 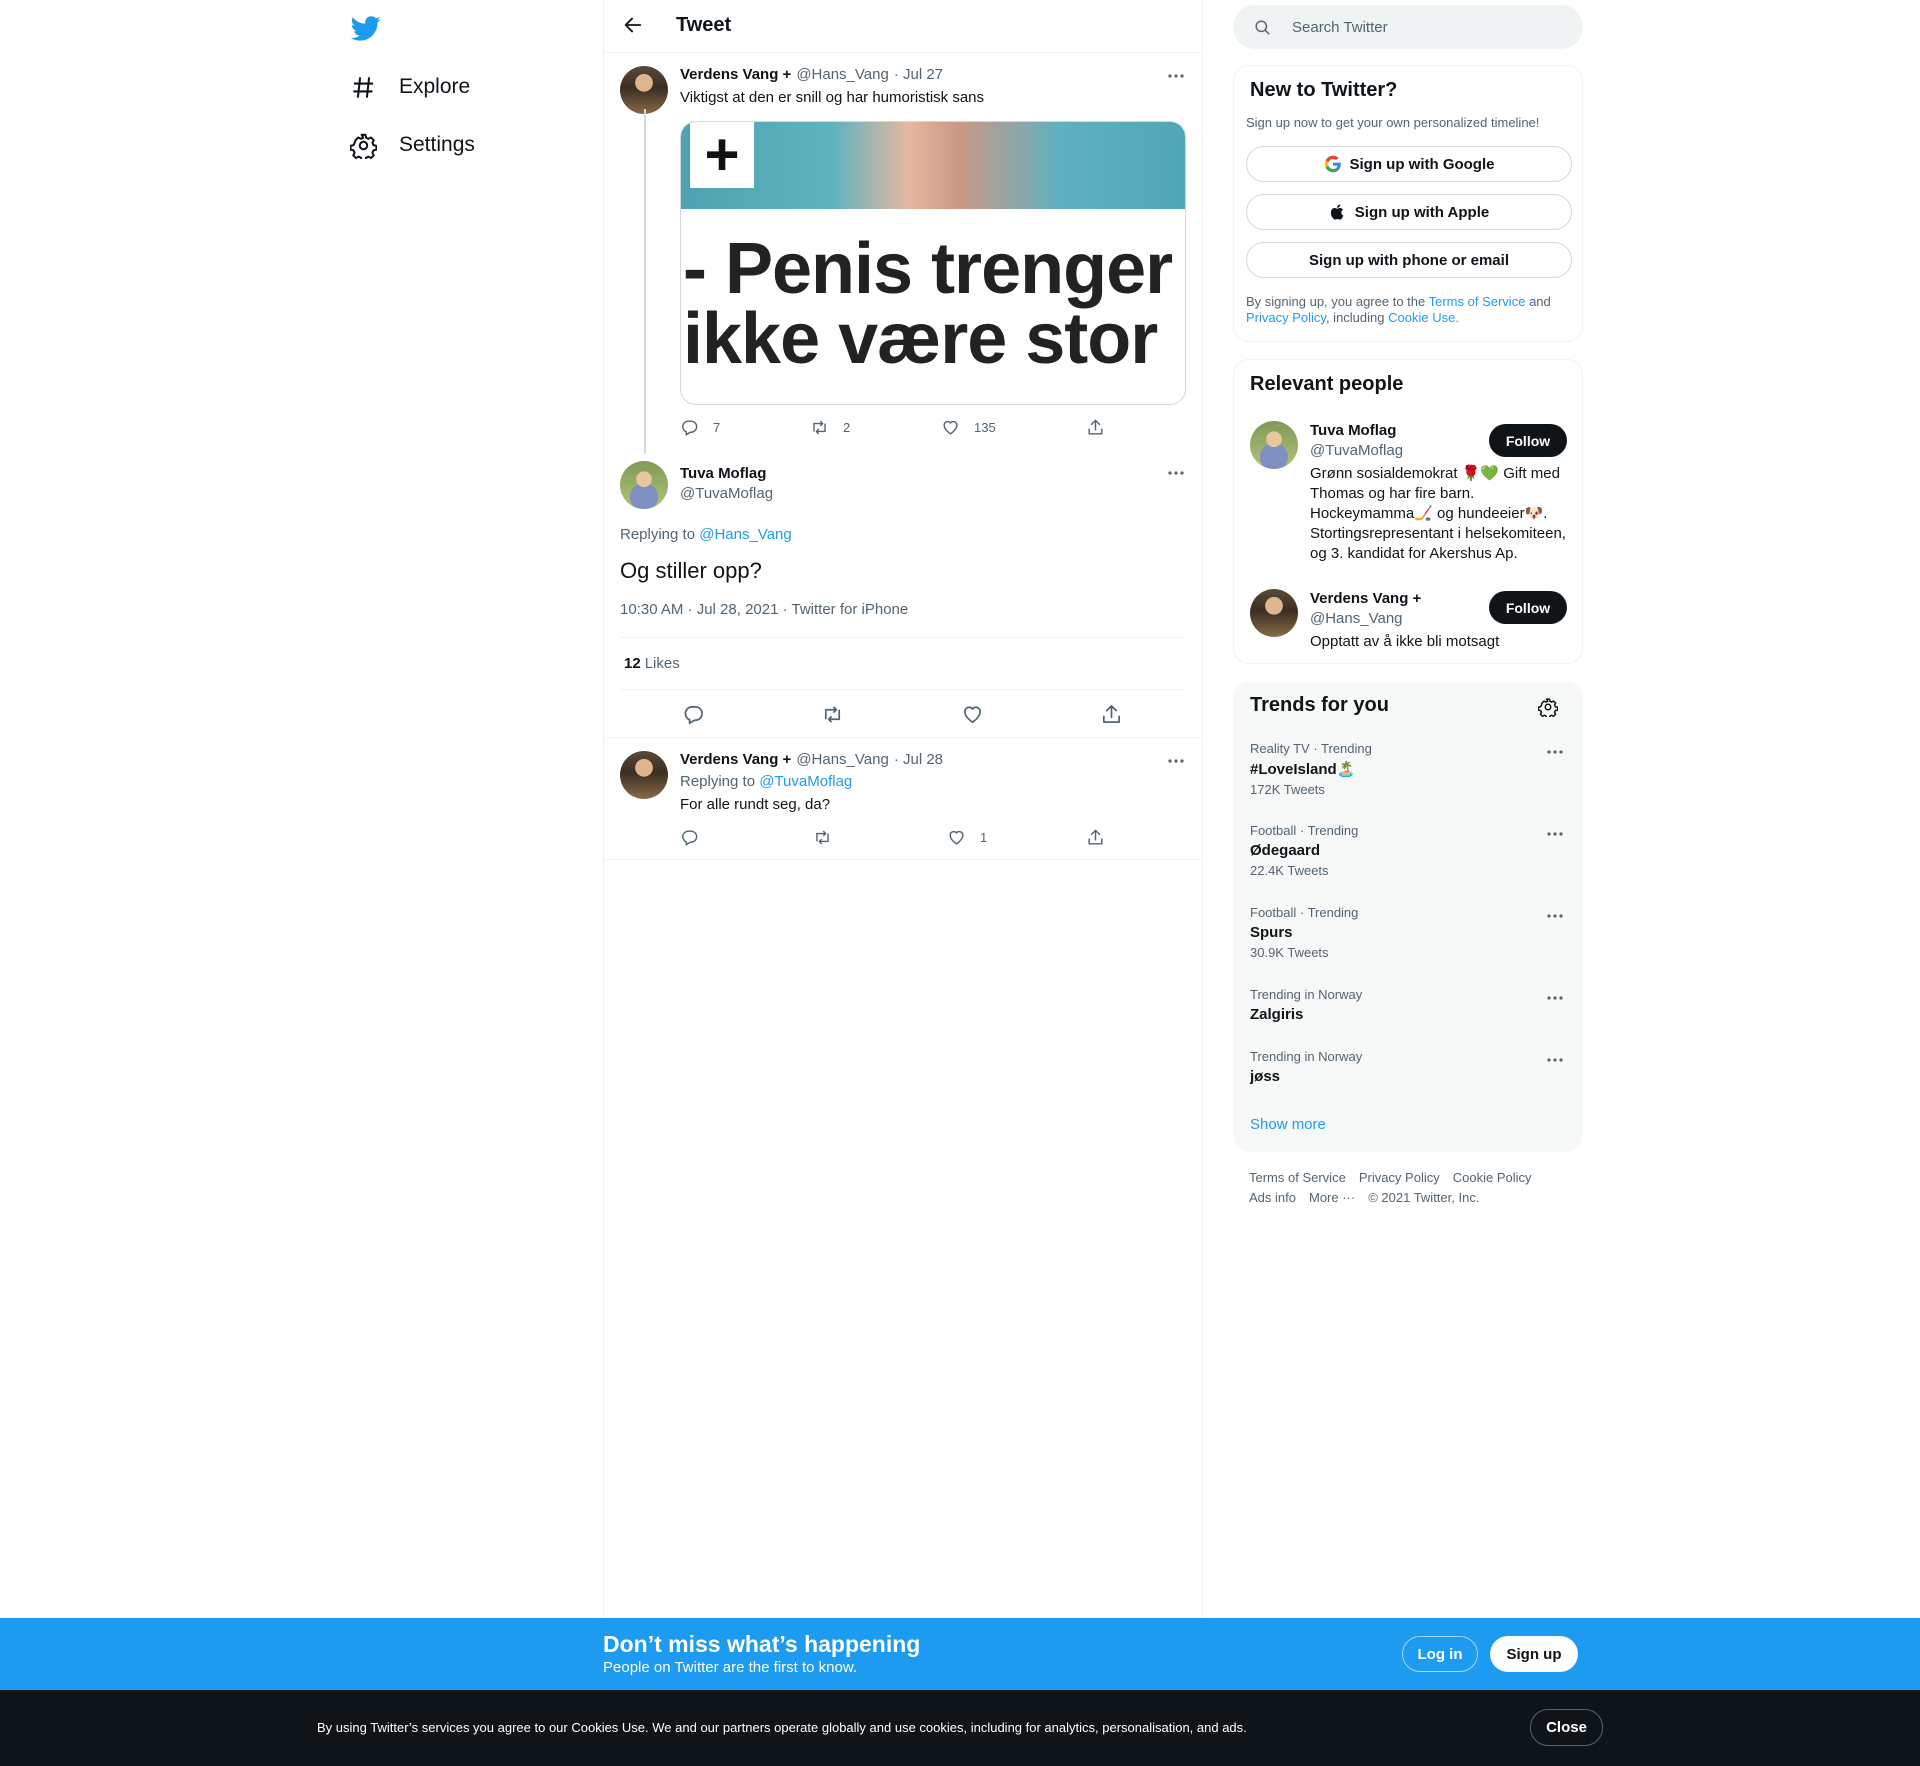 What do you see at coordinates (1422, 164) in the screenshot?
I see `signup-google-label: Sign up with Google` at bounding box center [1422, 164].